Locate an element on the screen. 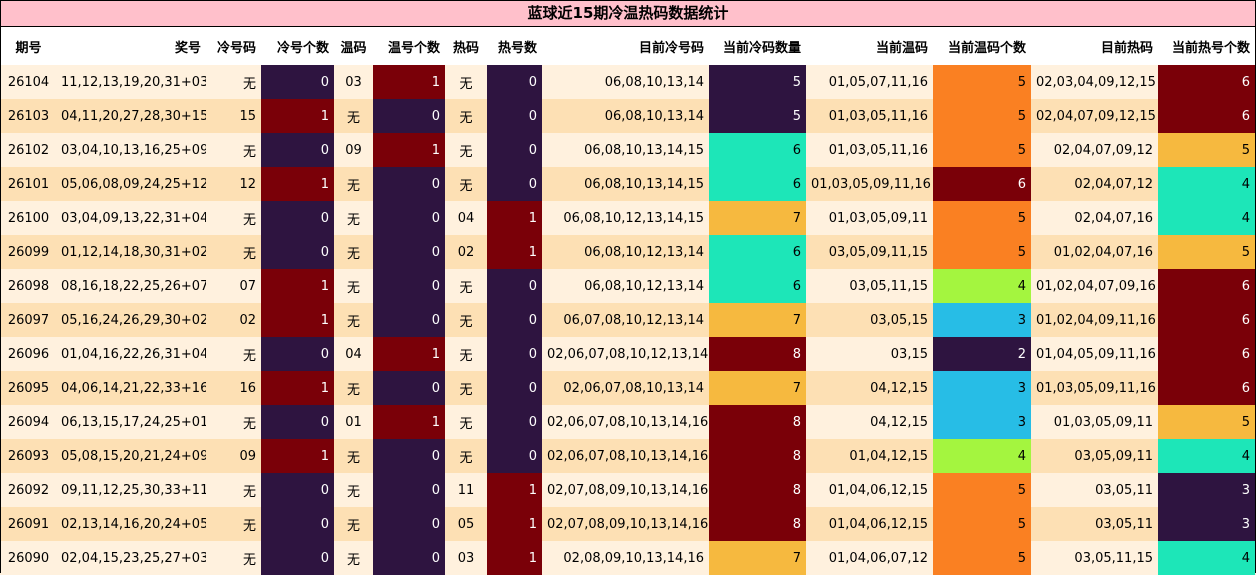  table-title: 蓝球近15期冷温热码数据统计 is located at coordinates (628, 14).